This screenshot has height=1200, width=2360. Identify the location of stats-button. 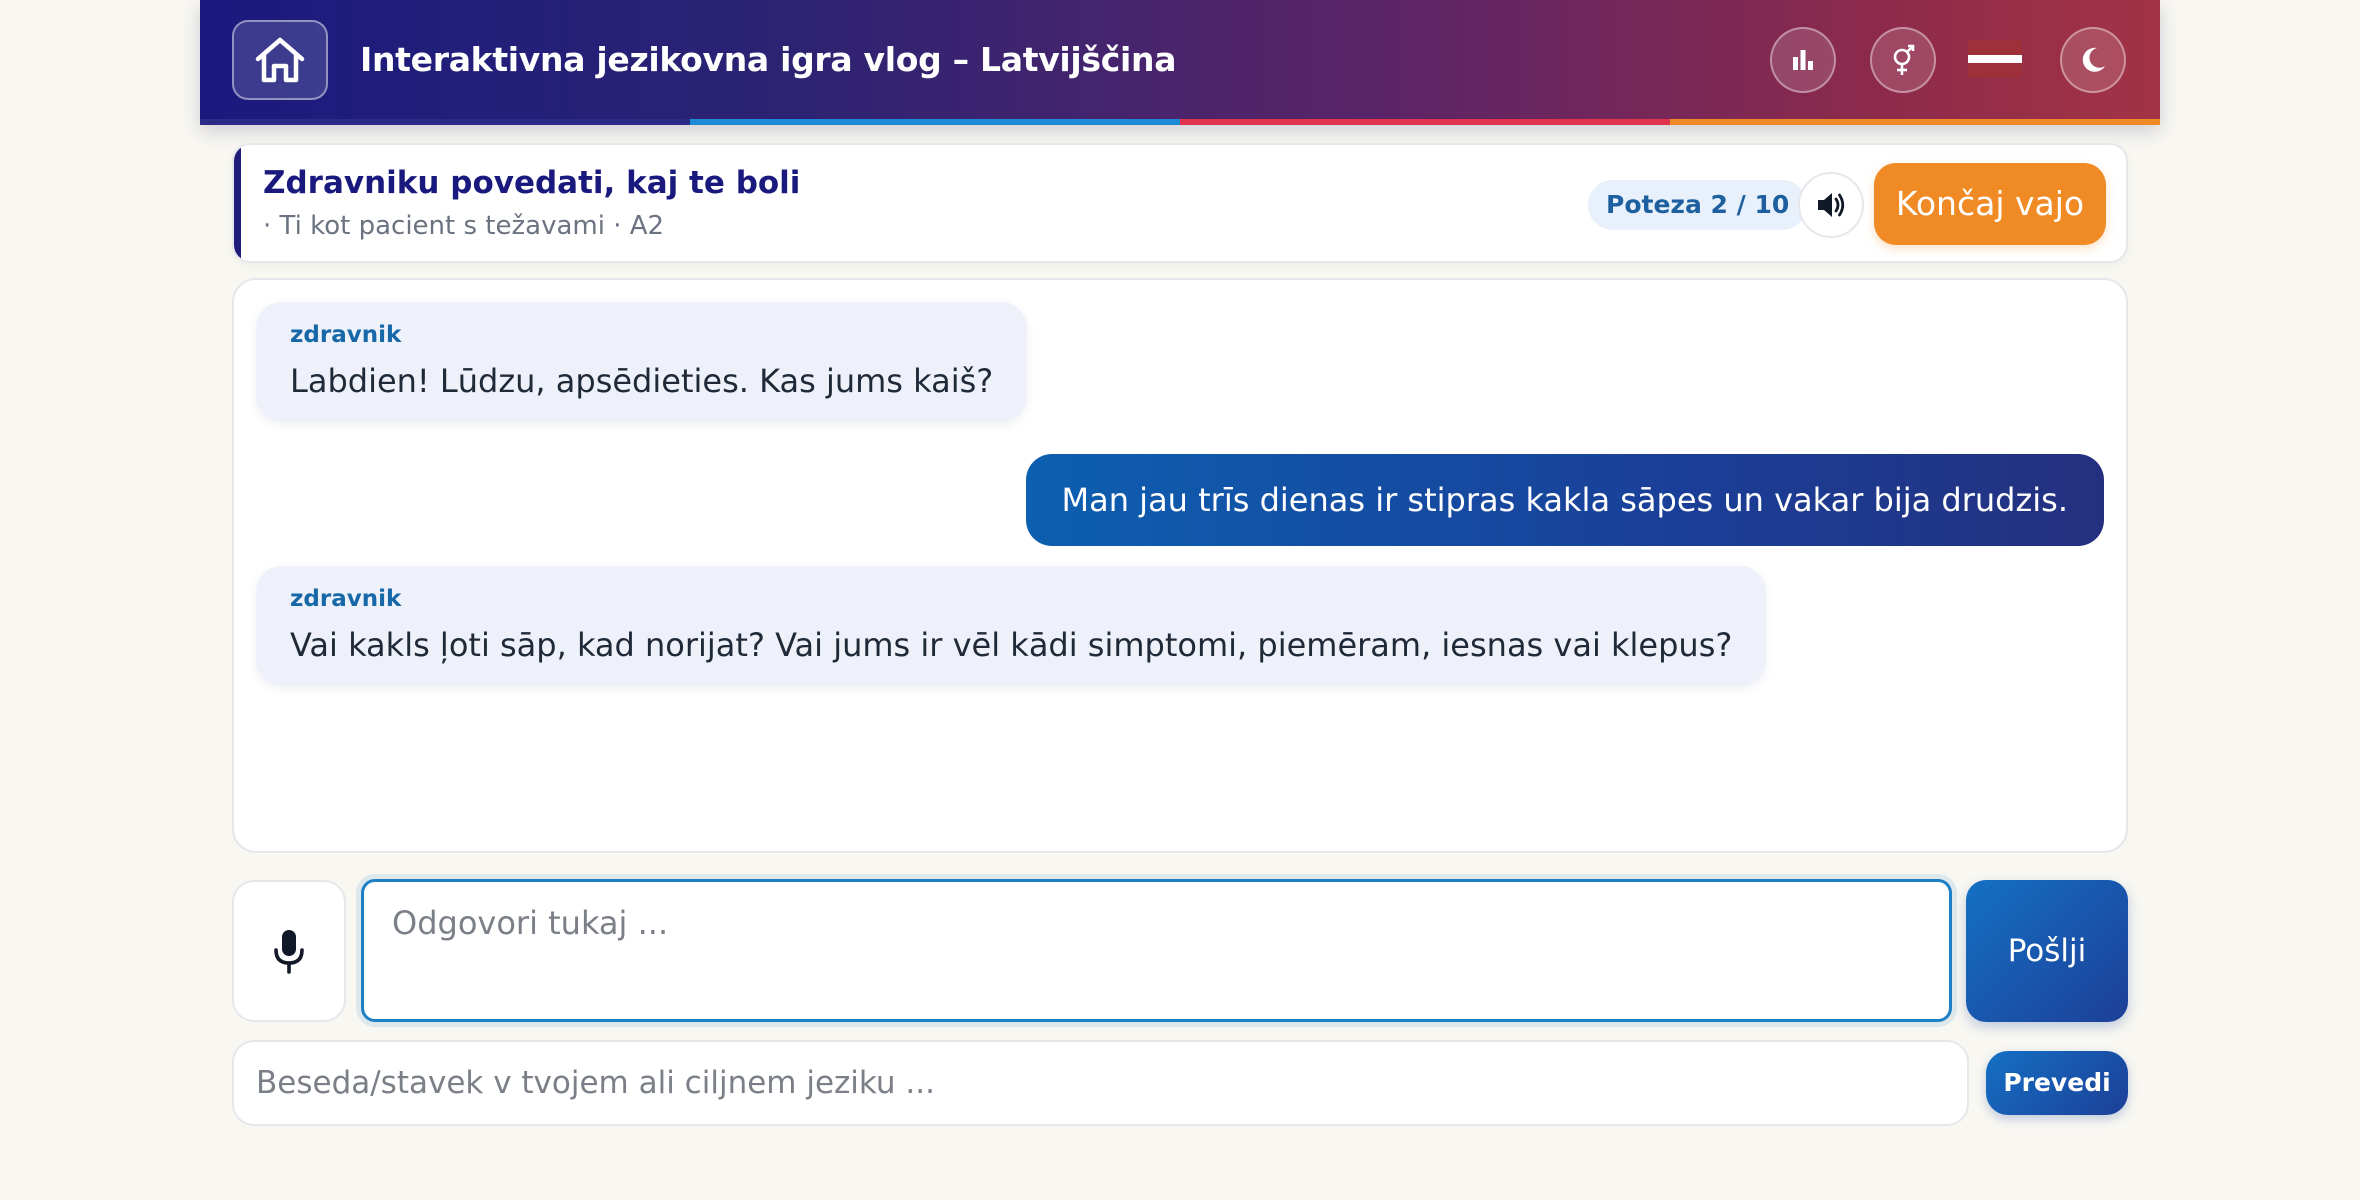
(1803, 60).